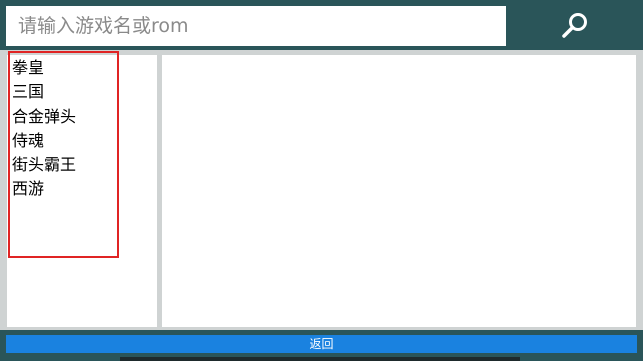 This screenshot has height=361, width=643. I want to click on search-input, so click(256, 26).